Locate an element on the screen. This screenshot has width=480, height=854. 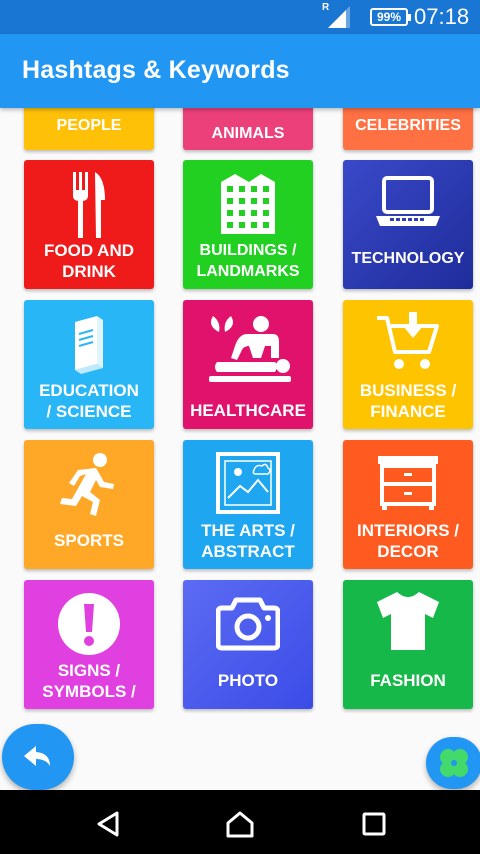
category-tile-signs-symbols: SIGNS / SYMBOLS / is located at coordinates (89, 644).